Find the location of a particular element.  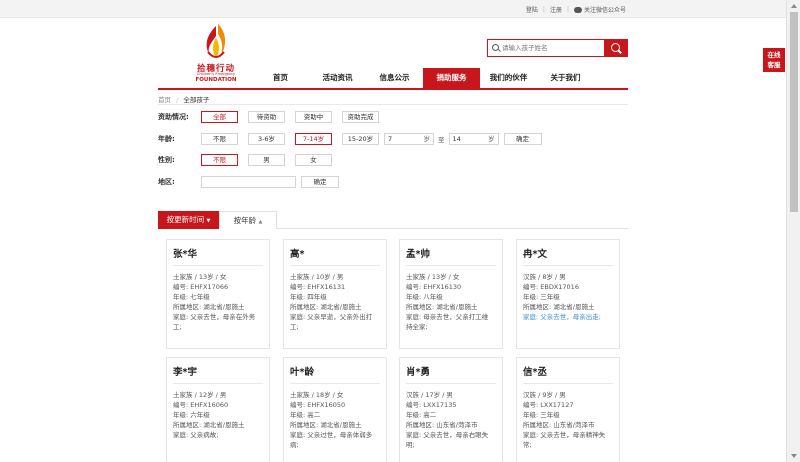

child-grade: 年级: 七年级 is located at coordinates (191, 297).